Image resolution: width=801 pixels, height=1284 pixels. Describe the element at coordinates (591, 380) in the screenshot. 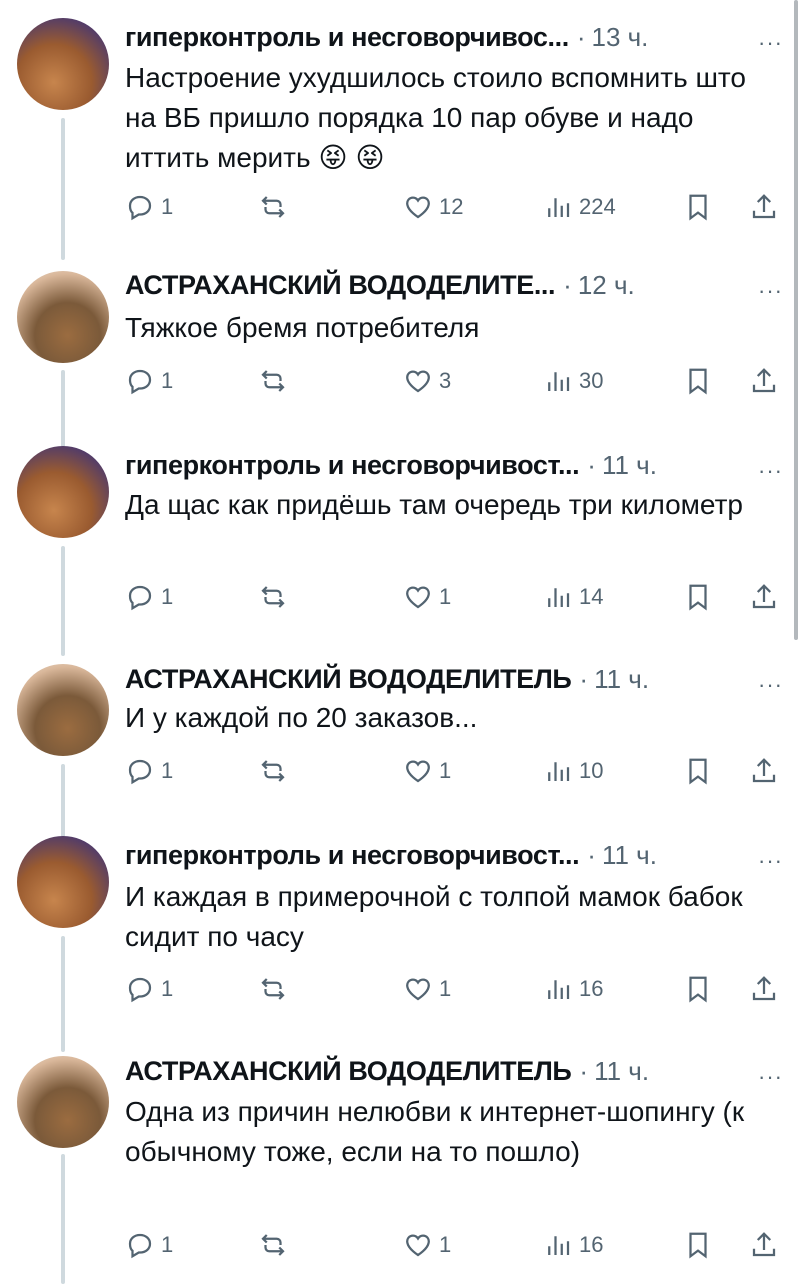

I see `view-count: 30` at that location.